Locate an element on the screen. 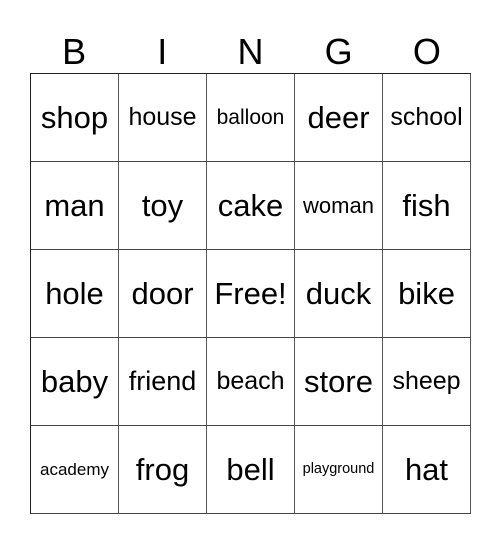 The image size is (500, 544). free-space-cell: Free! is located at coordinates (251, 294).